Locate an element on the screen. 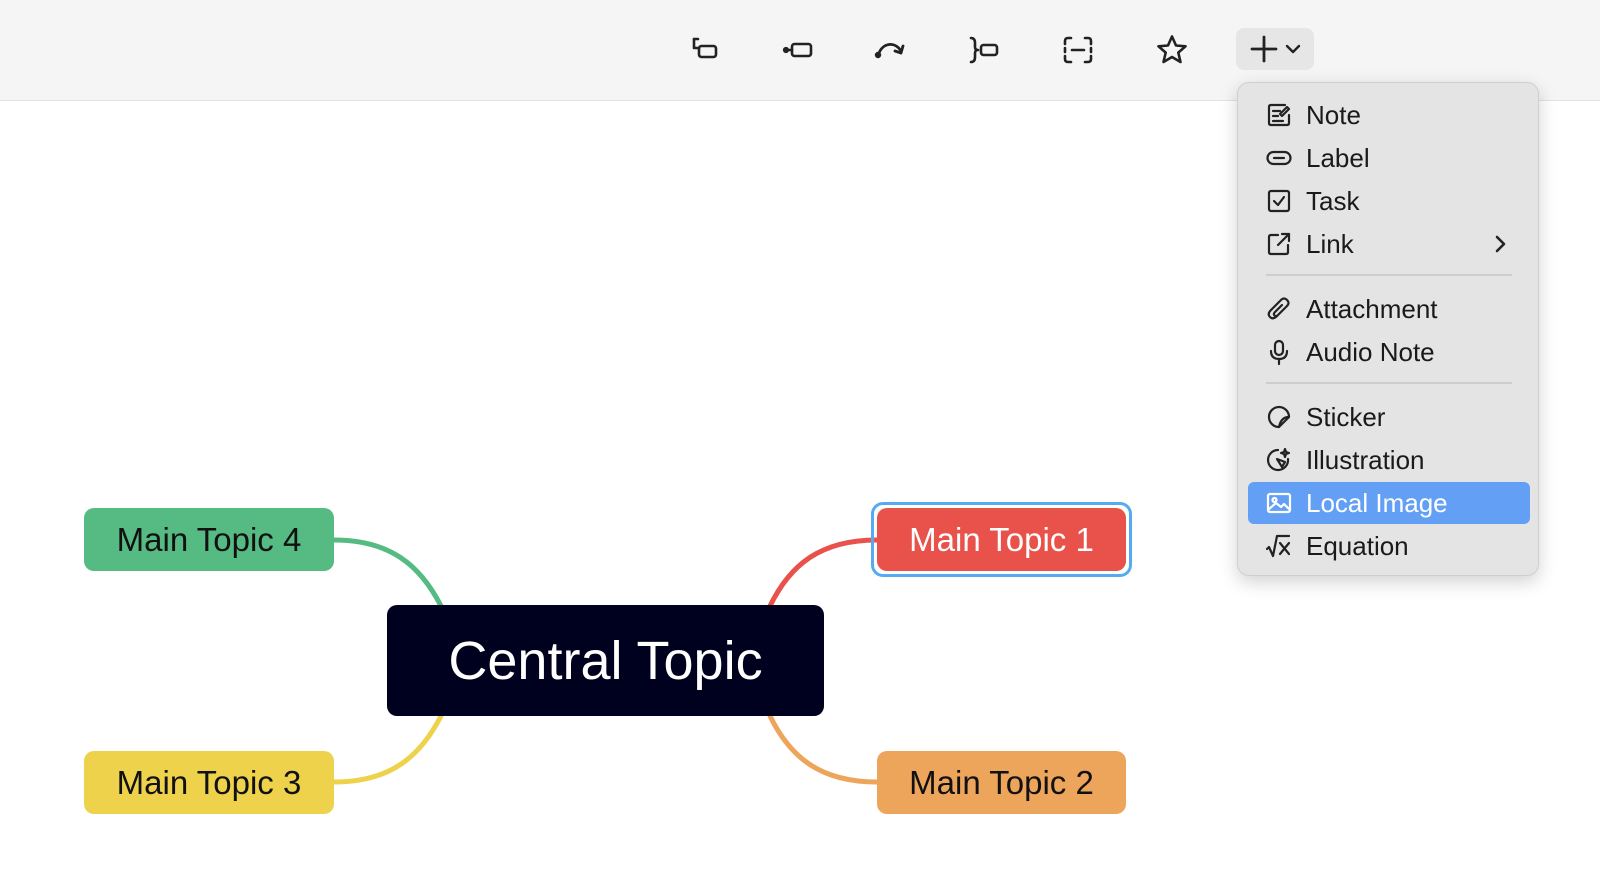 The width and height of the screenshot is (1600, 888). menu-item-attachment: Attachment is located at coordinates (1389, 309).